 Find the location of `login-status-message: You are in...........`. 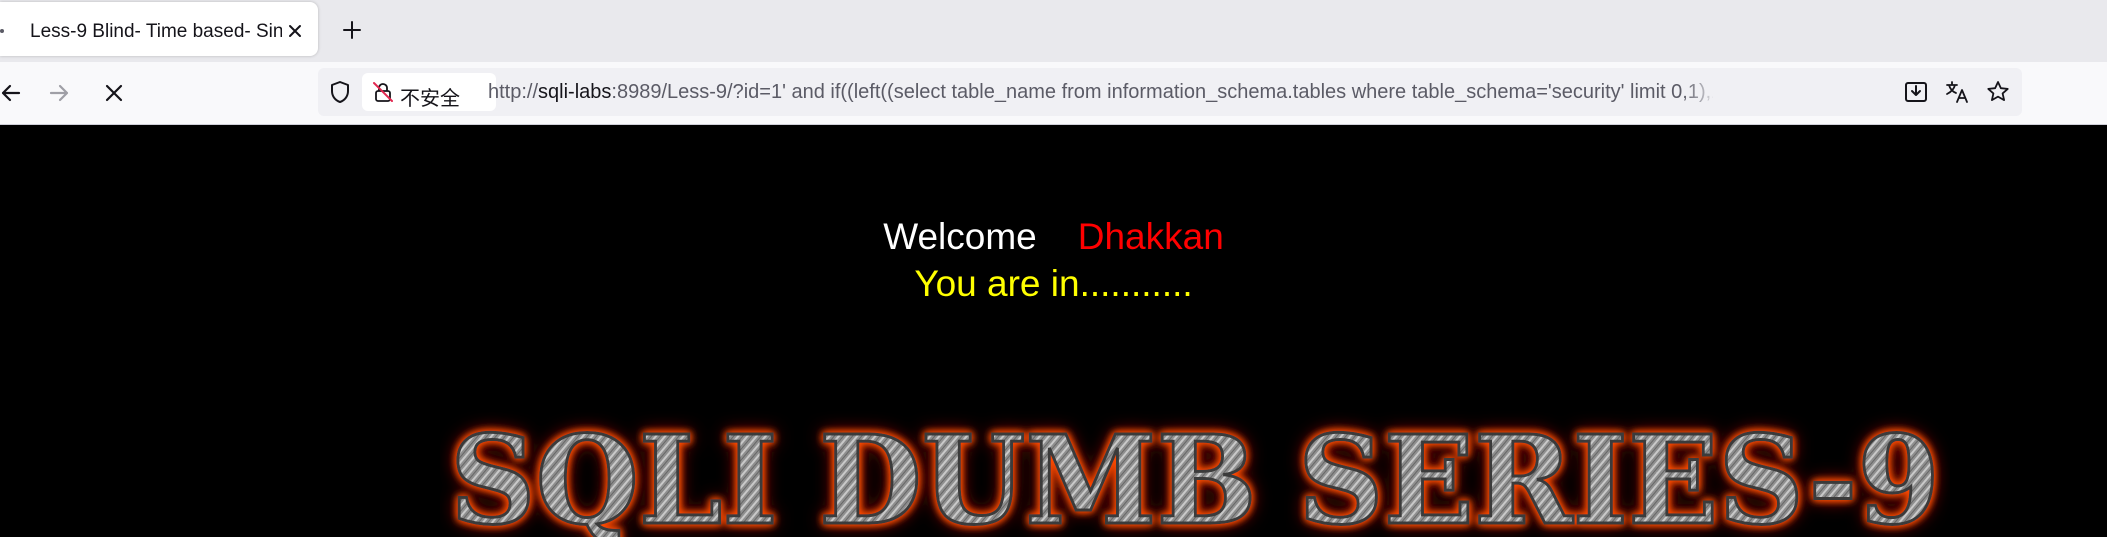

login-status-message: You are in........... is located at coordinates (1053, 283).